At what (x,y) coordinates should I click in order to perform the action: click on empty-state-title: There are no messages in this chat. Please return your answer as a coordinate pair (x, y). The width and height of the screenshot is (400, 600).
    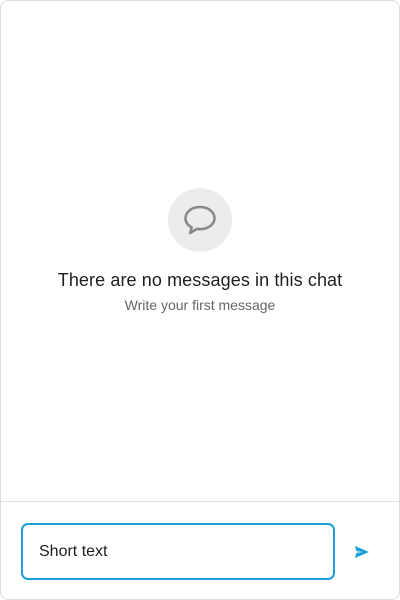
    Looking at the image, I should click on (200, 280).